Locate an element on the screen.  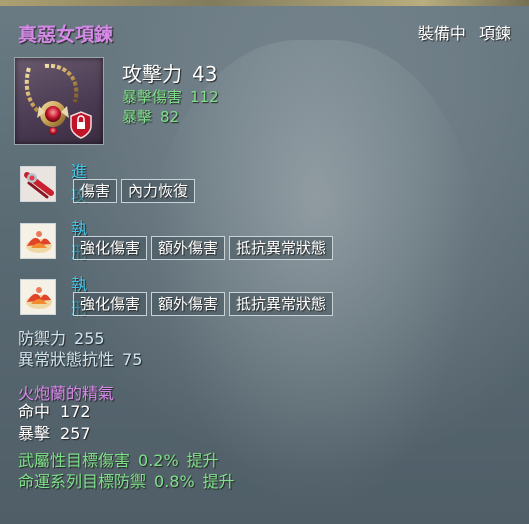
status-resist-label: 異常狀態抗性 is located at coordinates (66, 359).